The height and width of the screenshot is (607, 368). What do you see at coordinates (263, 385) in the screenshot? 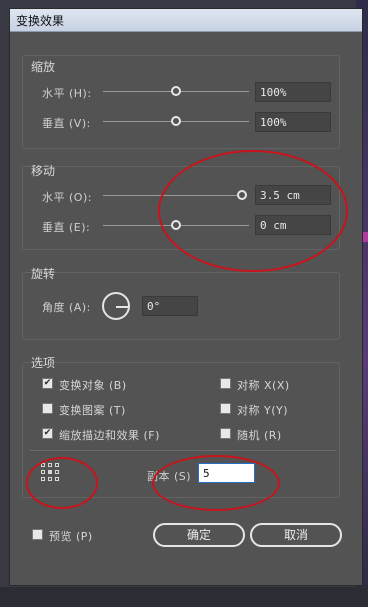
I see `reflect-x-label: 对称 X(X)` at bounding box center [263, 385].